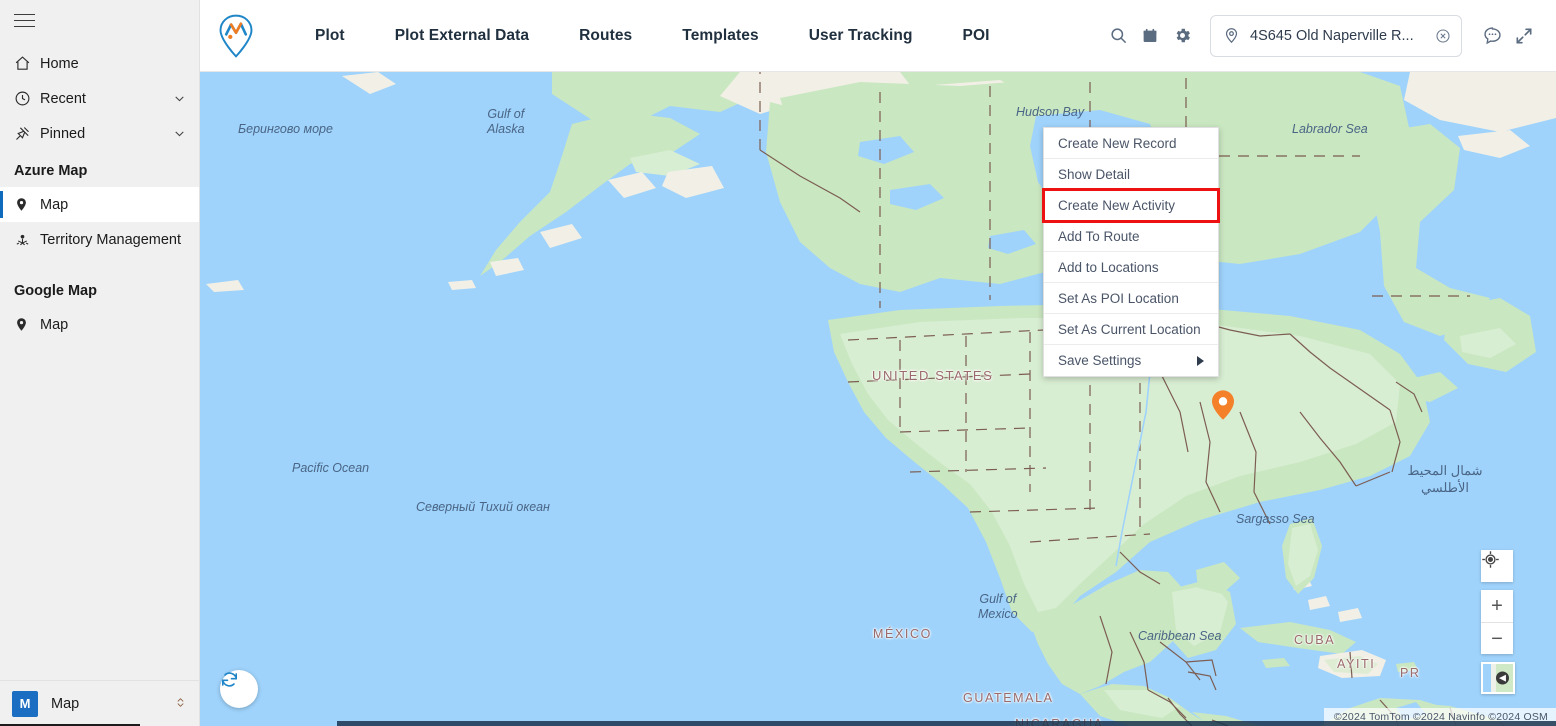  I want to click on nav-routes: Routes, so click(605, 36).